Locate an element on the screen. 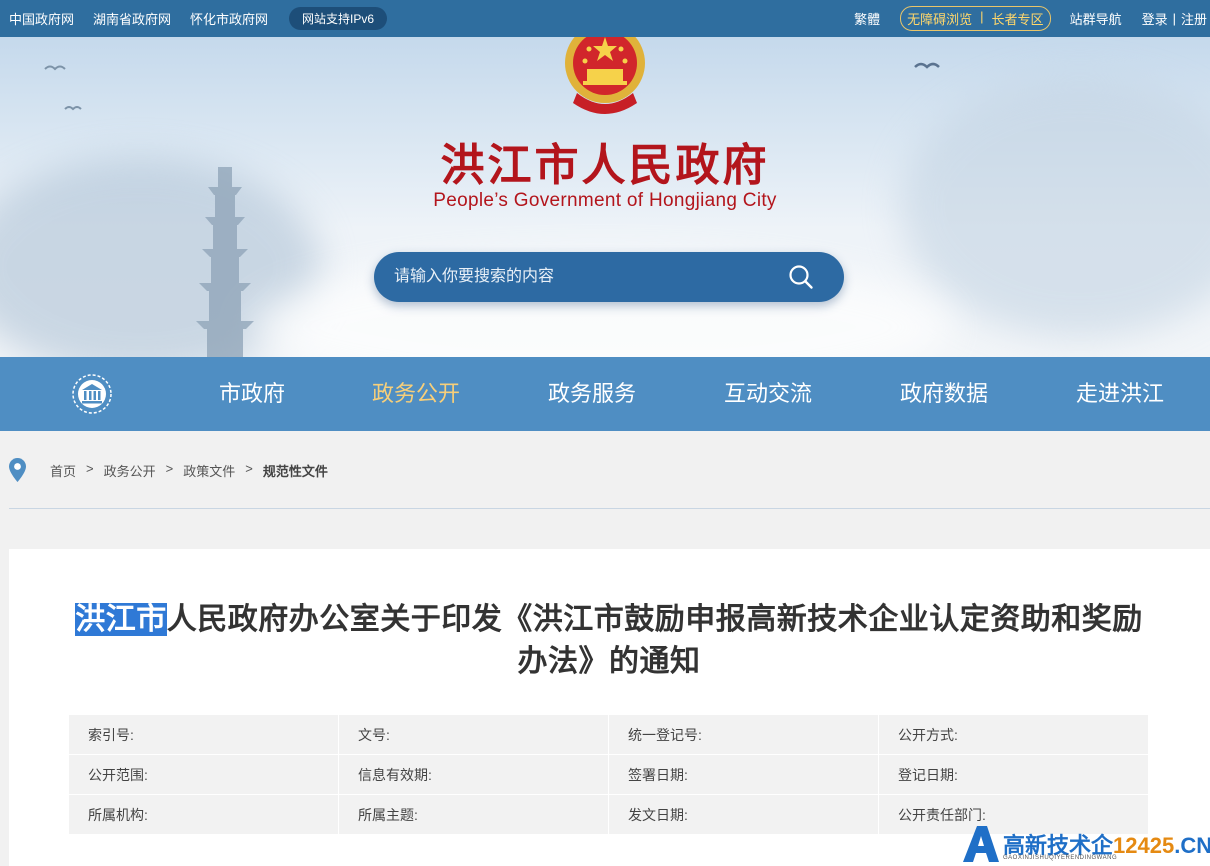 Image resolution: width=1210 pixels, height=866 pixels. nav-item-government-data: 政府数据 is located at coordinates (944, 394).